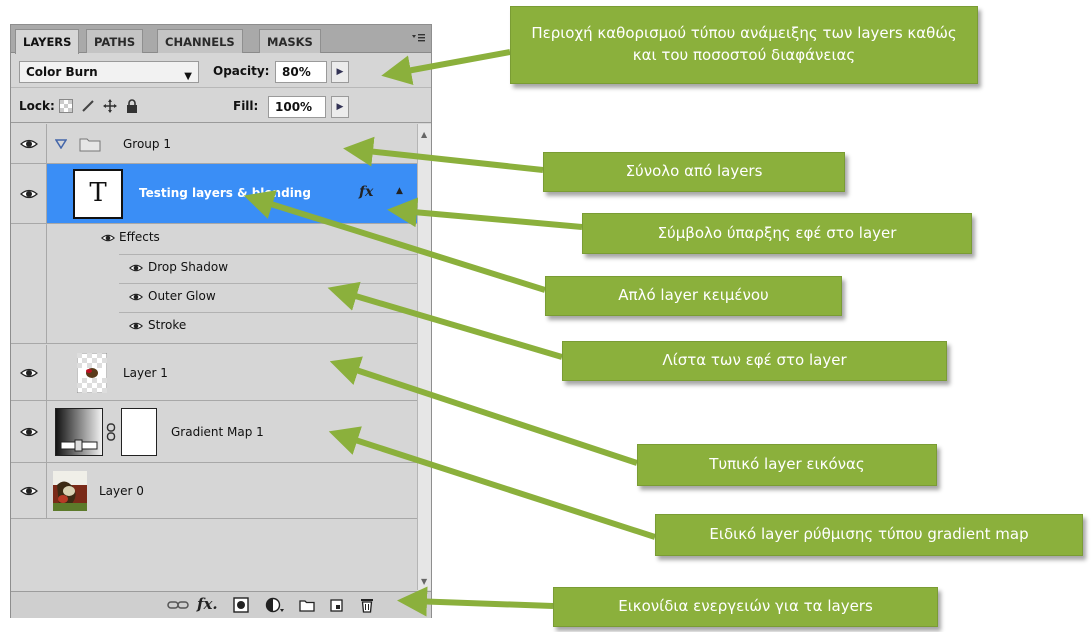 Image resolution: width=1091 pixels, height=632 pixels. What do you see at coordinates (61, 144) in the screenshot?
I see `disclosure-triangle-icon` at bounding box center [61, 144].